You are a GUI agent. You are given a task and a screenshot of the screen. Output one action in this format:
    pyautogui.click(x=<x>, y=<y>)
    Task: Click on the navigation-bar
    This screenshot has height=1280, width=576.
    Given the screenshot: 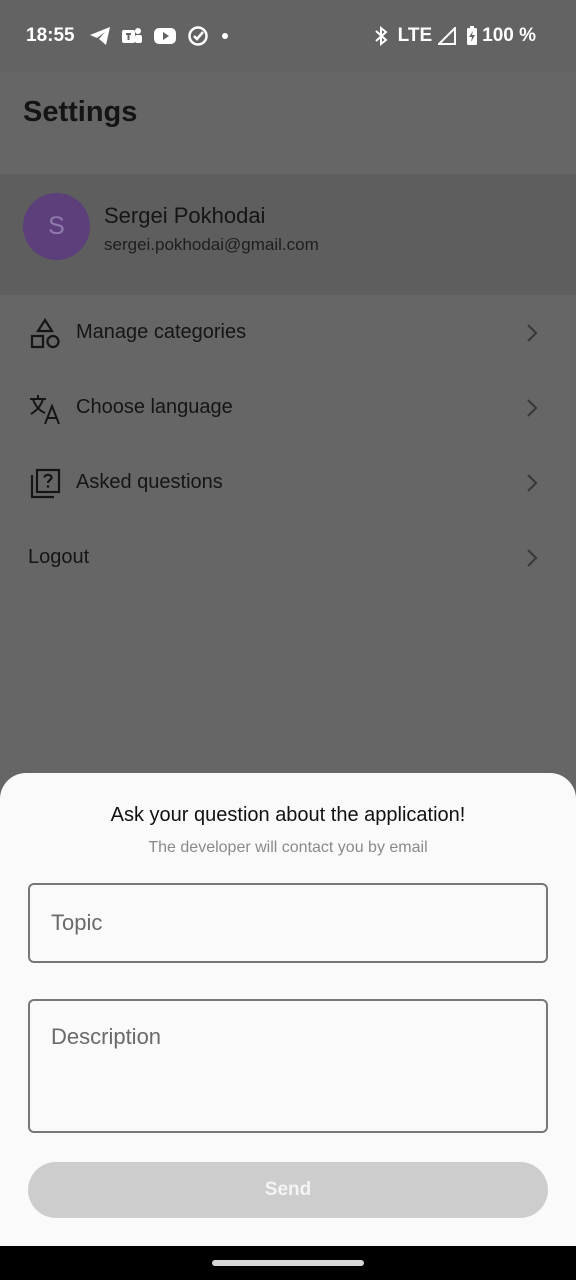 What is the action you would take?
    pyautogui.click(x=288, y=1263)
    